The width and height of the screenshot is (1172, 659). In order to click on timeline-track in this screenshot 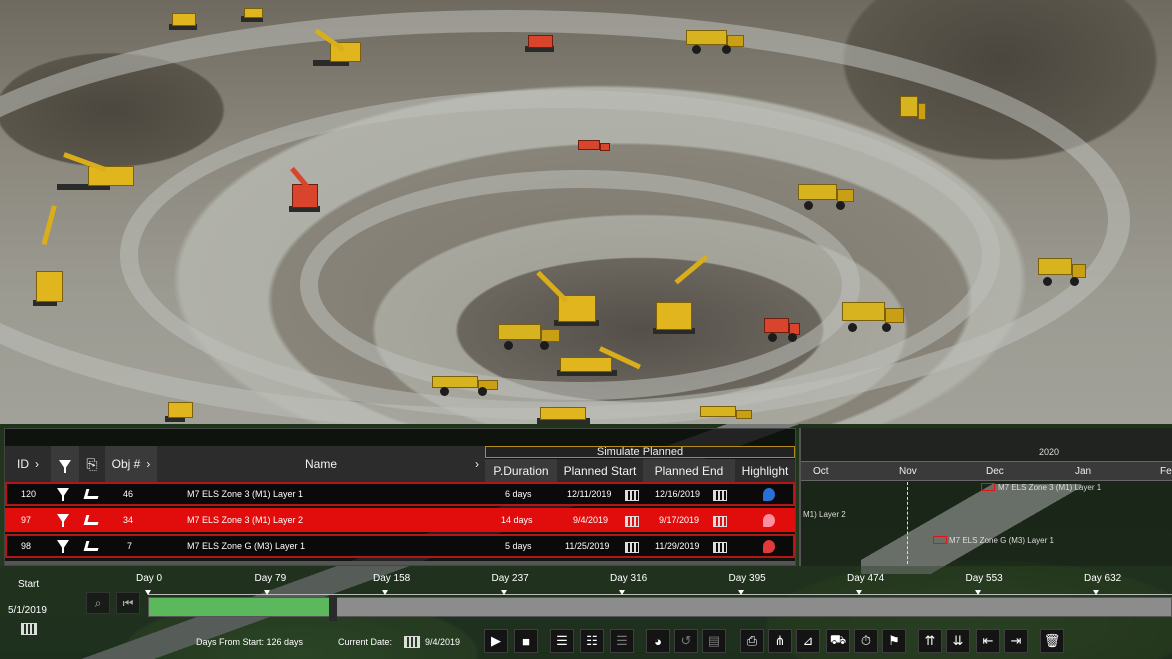, I will do `click(660, 608)`.